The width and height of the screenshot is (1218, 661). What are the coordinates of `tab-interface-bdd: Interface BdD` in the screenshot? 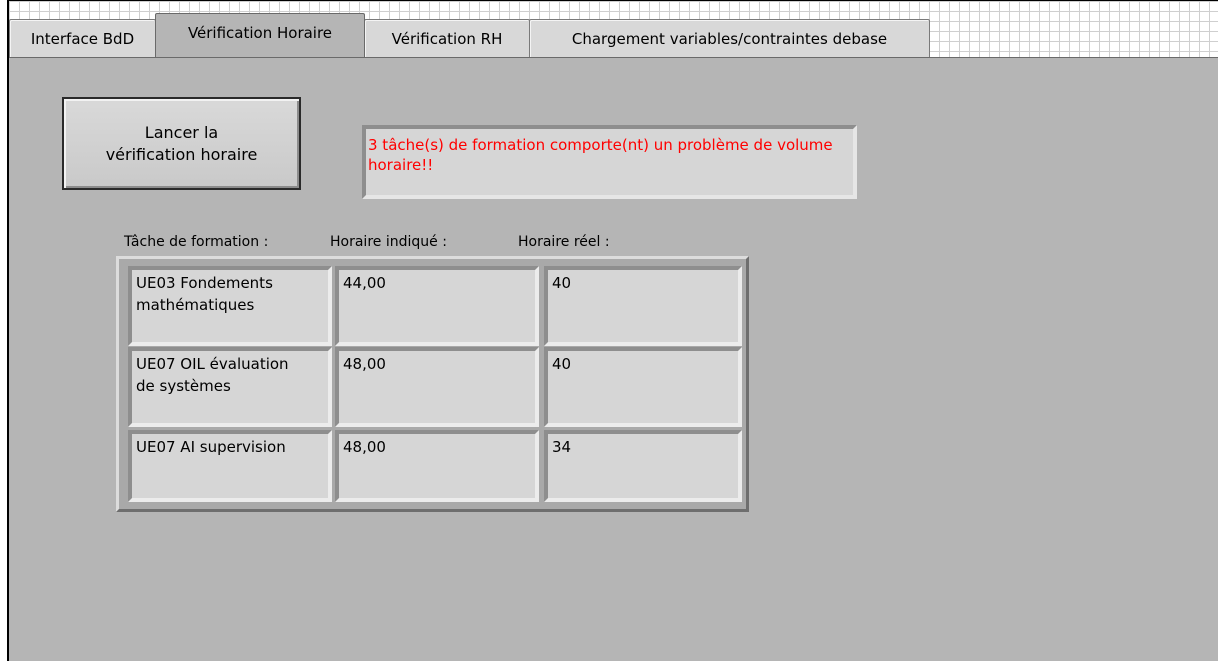 It's located at (82, 38).